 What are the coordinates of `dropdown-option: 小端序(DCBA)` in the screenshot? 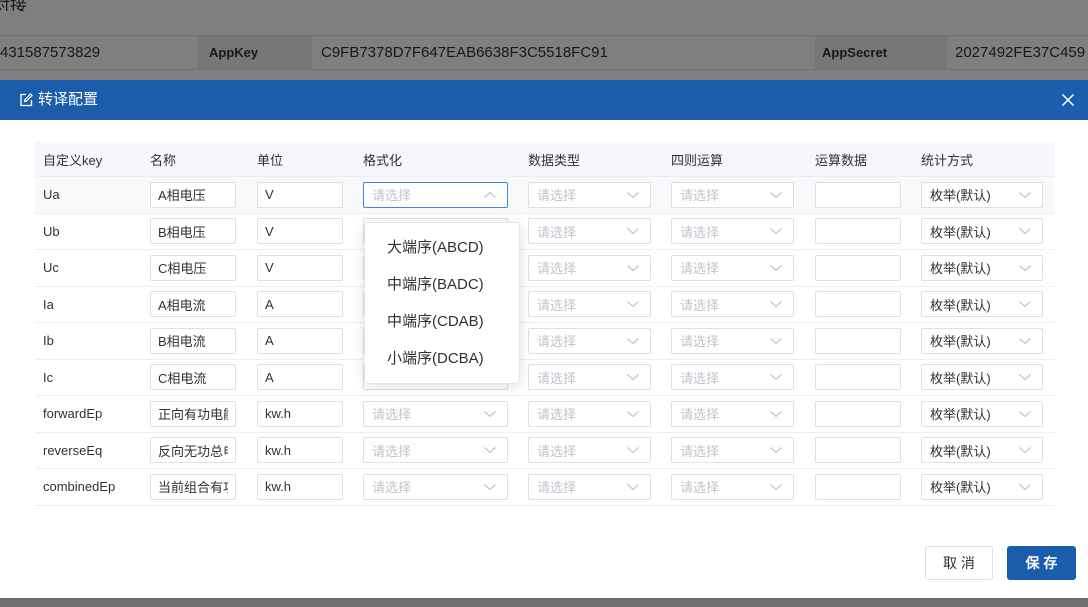 It's located at (442, 358).